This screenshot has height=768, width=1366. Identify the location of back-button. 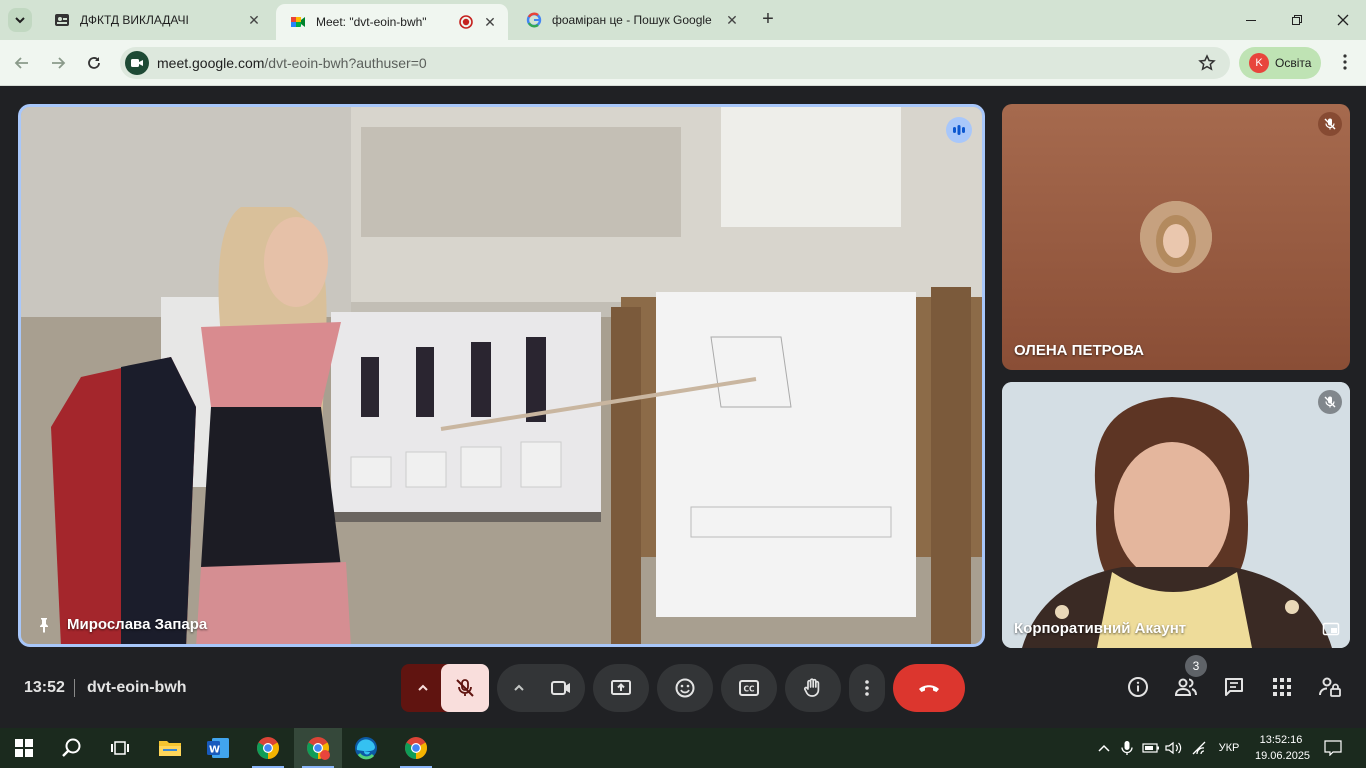
(22, 63).